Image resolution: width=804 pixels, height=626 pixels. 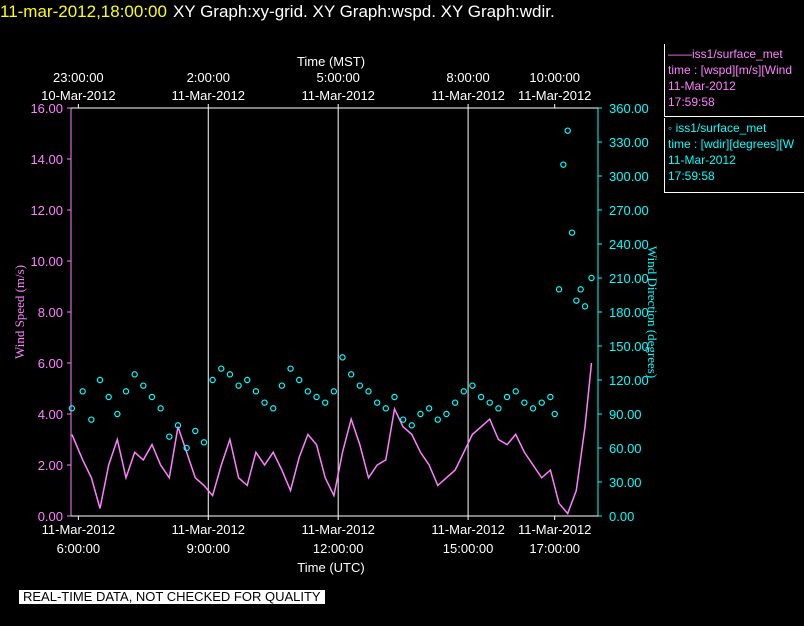 What do you see at coordinates (78, 77) in the screenshot?
I see `top-tick-label: 23:00:00` at bounding box center [78, 77].